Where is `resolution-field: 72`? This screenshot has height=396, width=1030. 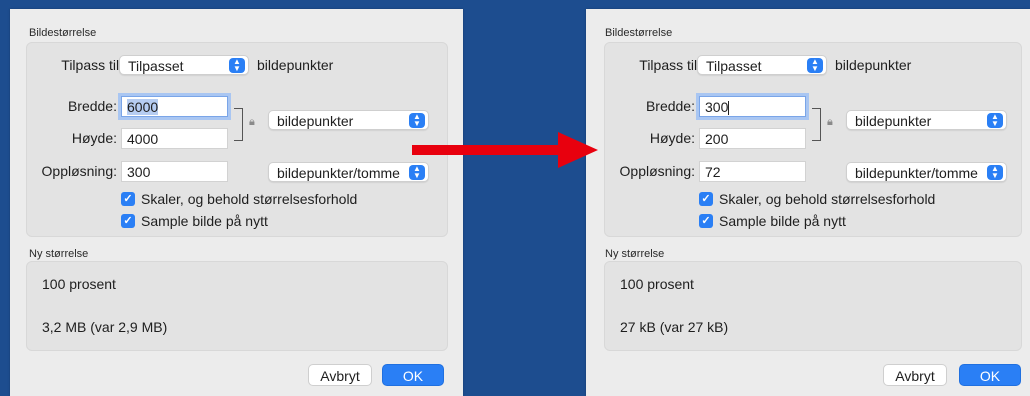 resolution-field: 72 is located at coordinates (752, 171).